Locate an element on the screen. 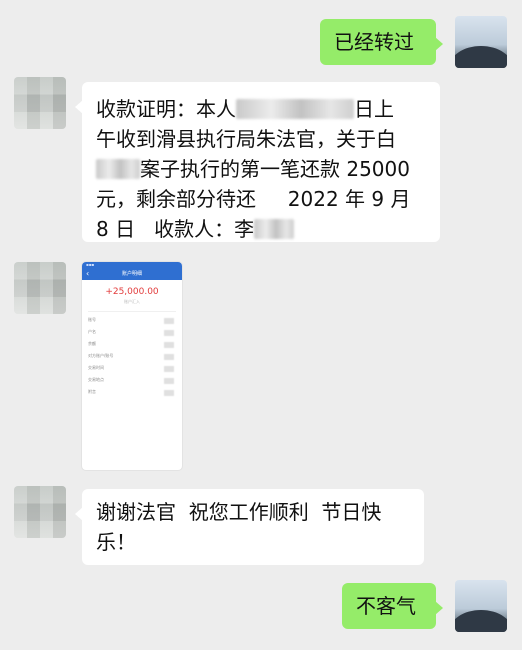 The height and width of the screenshot is (650, 522). message-line: 收款证明：本人 日上 is located at coordinates (261, 109).